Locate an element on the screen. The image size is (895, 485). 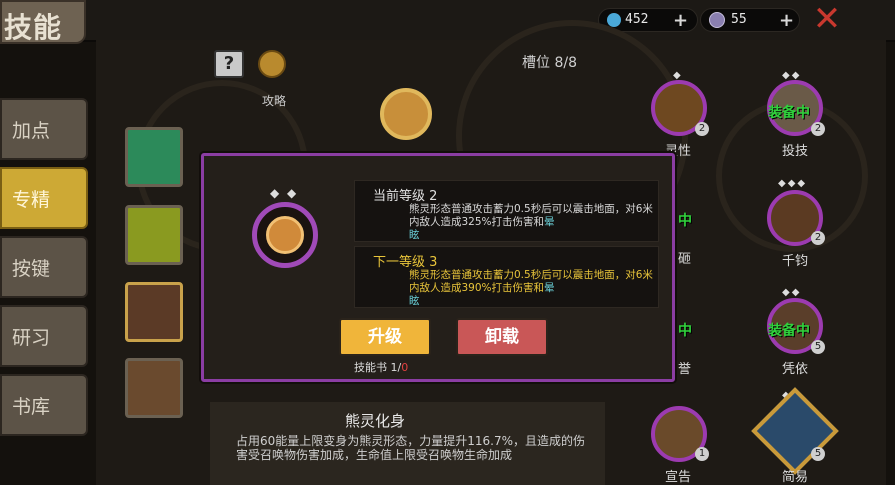
guide-button is located at coordinates (272, 64).